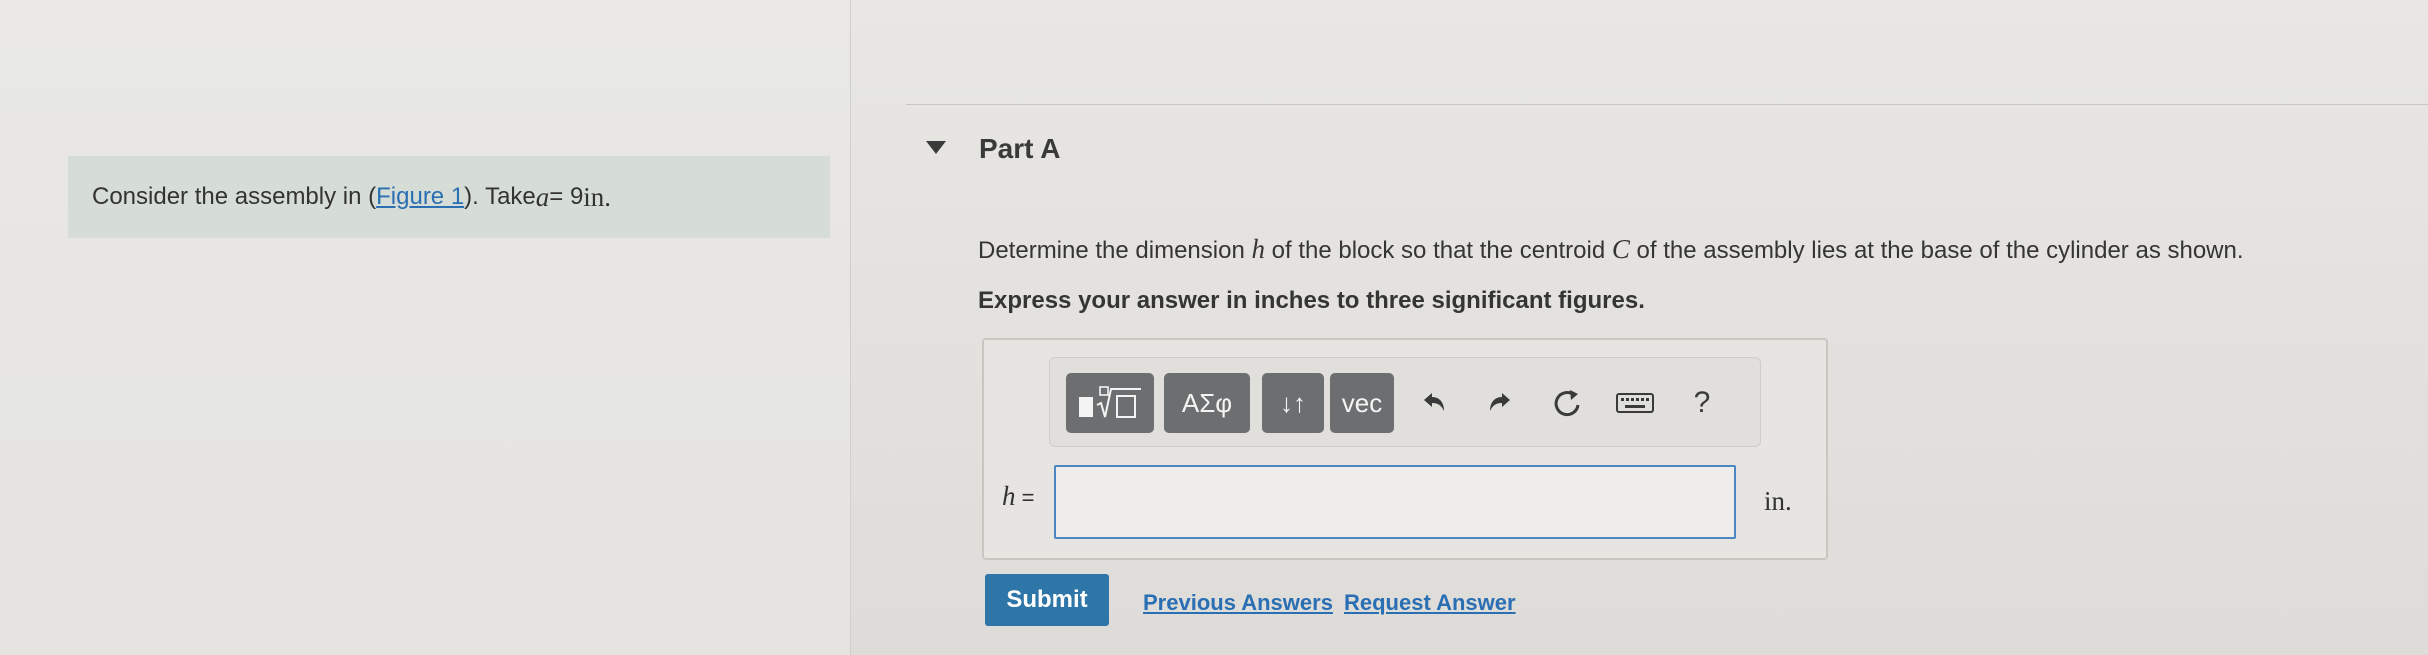  Describe the element at coordinates (1434, 403) in the screenshot. I see `undo-icon` at that location.